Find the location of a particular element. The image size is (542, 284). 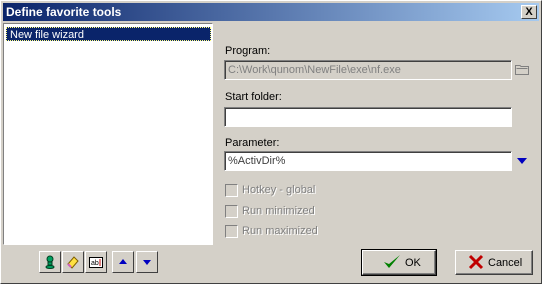

cancel-x-icon is located at coordinates (476, 262).